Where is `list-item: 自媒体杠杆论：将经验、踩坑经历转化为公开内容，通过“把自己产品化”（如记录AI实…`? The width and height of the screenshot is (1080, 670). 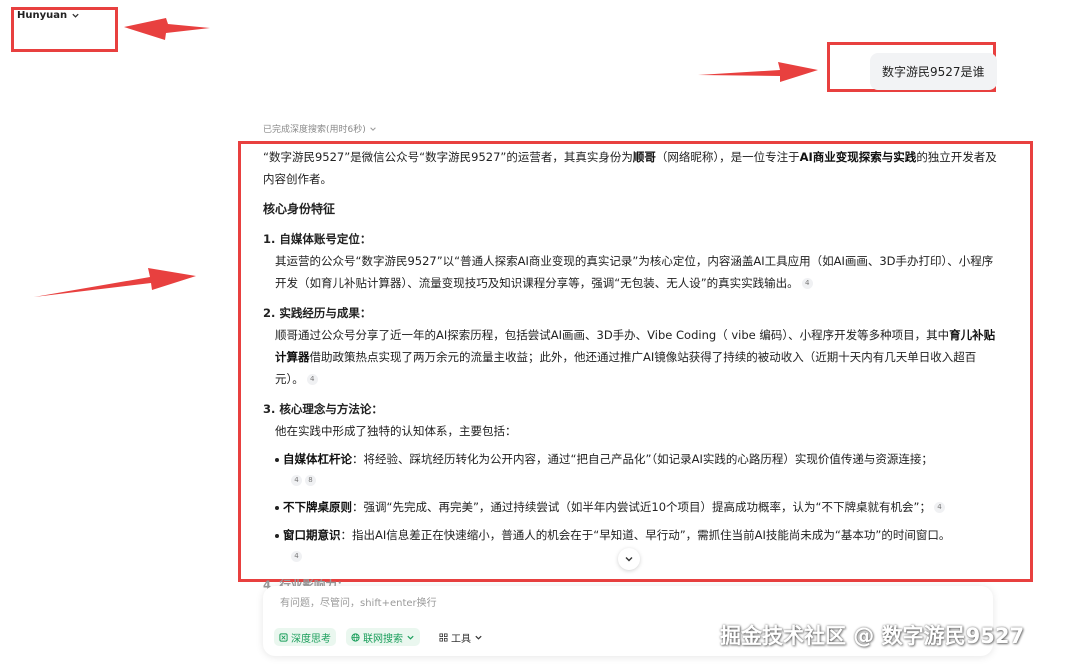
list-item: 自媒体杠杆论：将经验、踩坑经历转化为公开内容，通过“把自己产品化”（如记录AI实… is located at coordinates (633, 459).